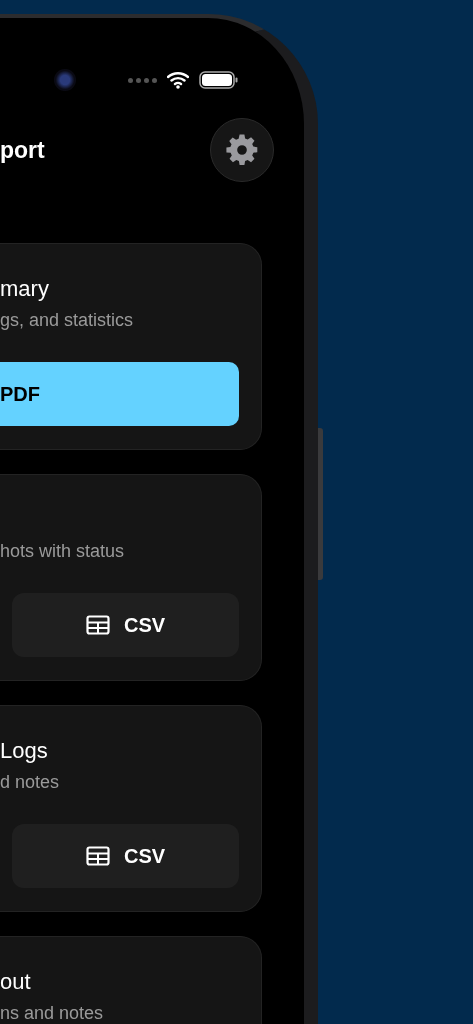 This screenshot has height=1024, width=473. Describe the element at coordinates (52, 1013) in the screenshot. I see `card-subtitle: ns and notes` at that location.